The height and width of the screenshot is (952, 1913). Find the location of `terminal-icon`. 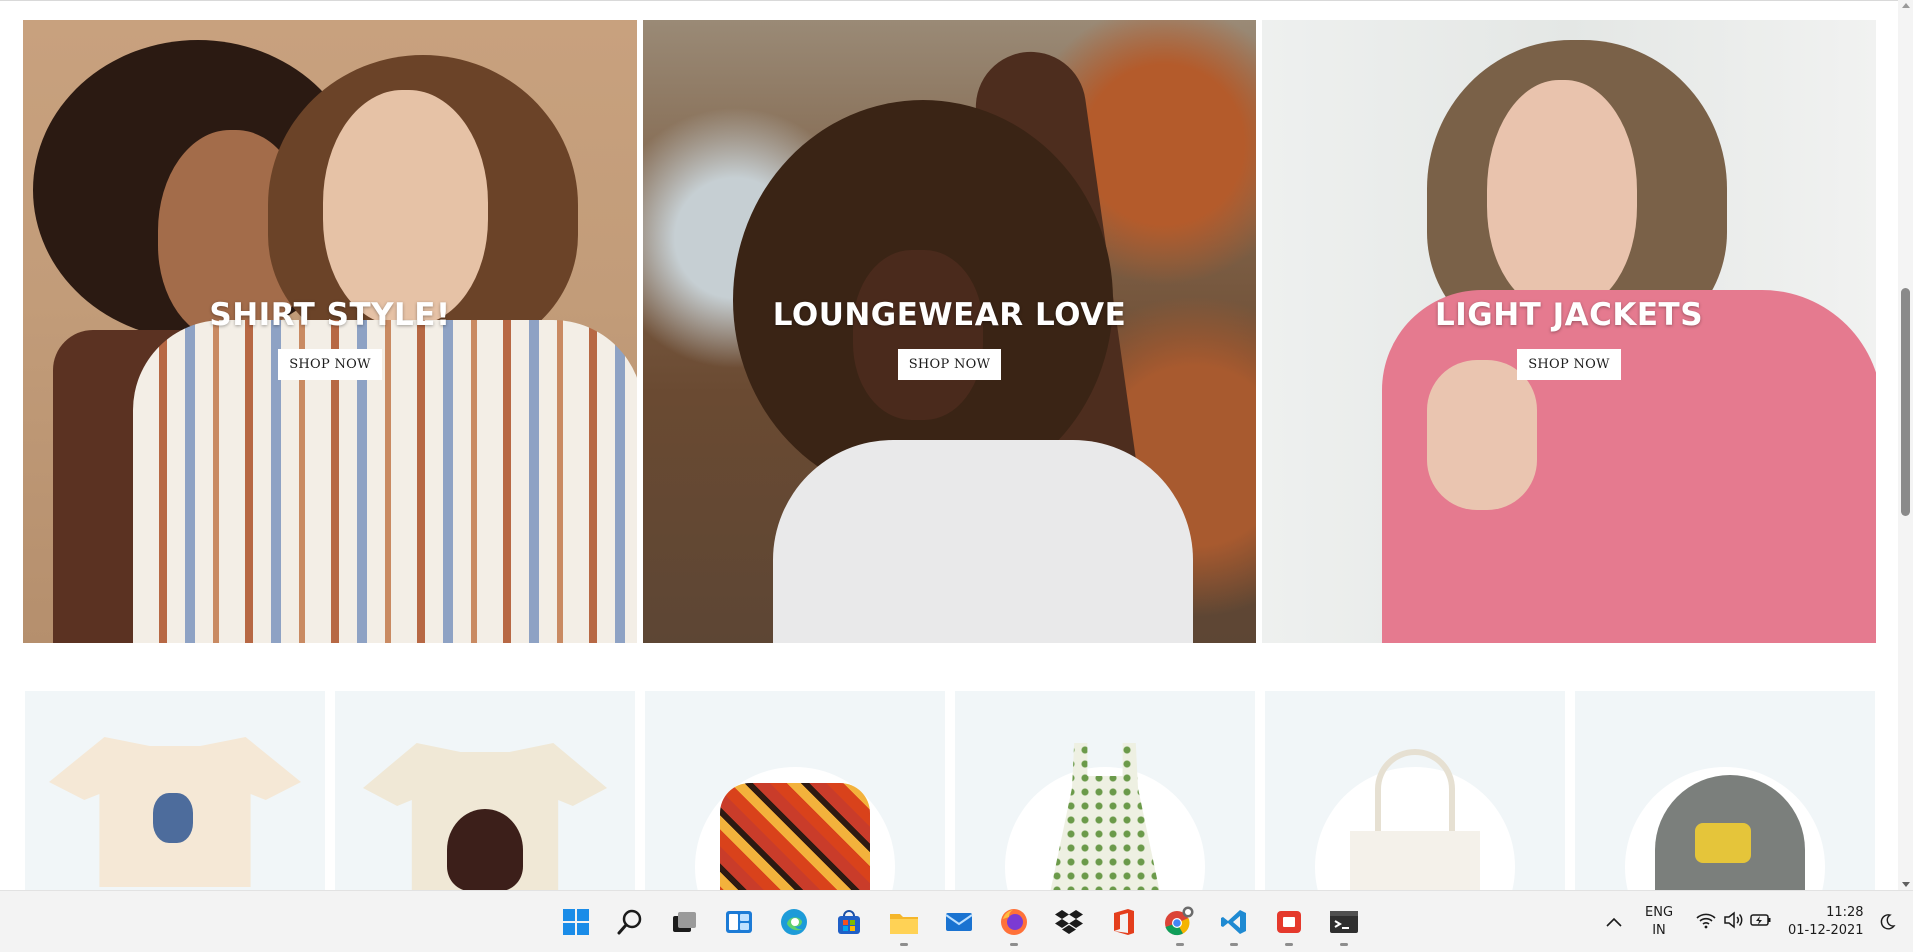

terminal-icon is located at coordinates (1344, 922).